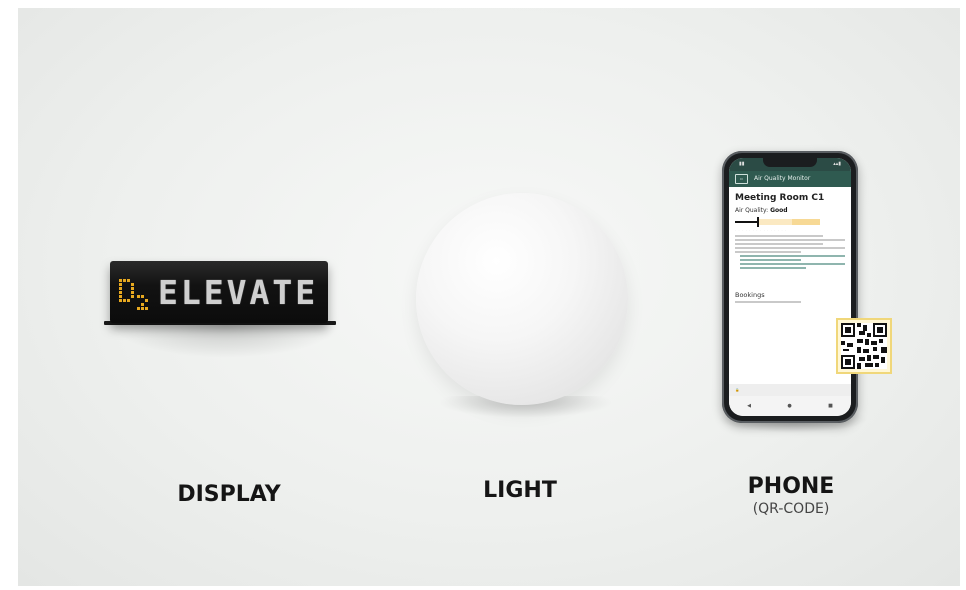 This screenshot has height=590, width=966. I want to click on app-bar: ▫ Air Quality Monitor, so click(790, 179).